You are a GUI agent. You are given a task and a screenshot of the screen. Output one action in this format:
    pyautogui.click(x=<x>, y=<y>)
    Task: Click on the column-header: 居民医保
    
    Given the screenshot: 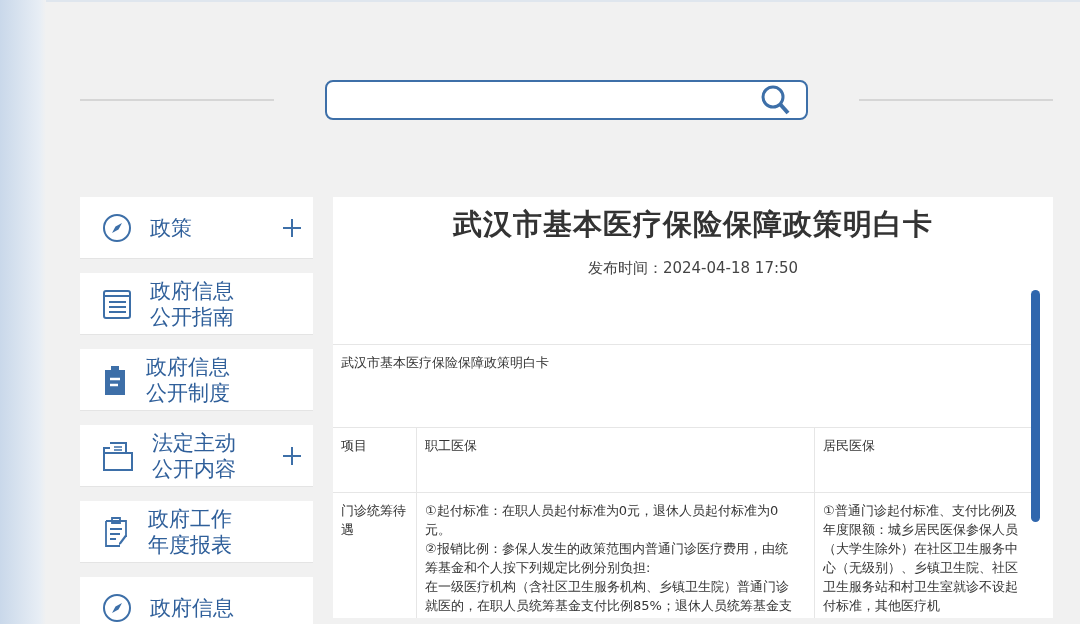 What is the action you would take?
    pyautogui.click(x=849, y=446)
    